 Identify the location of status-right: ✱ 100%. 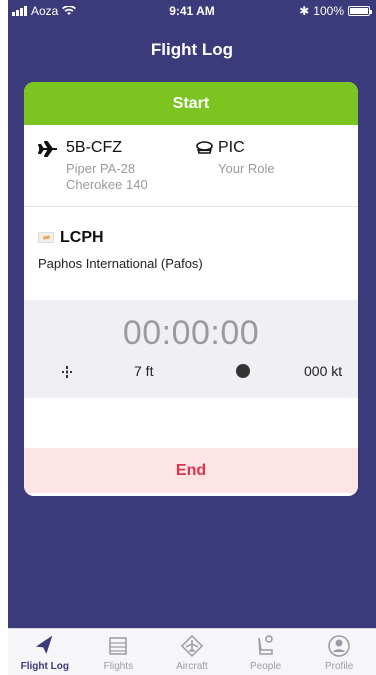
(335, 11).